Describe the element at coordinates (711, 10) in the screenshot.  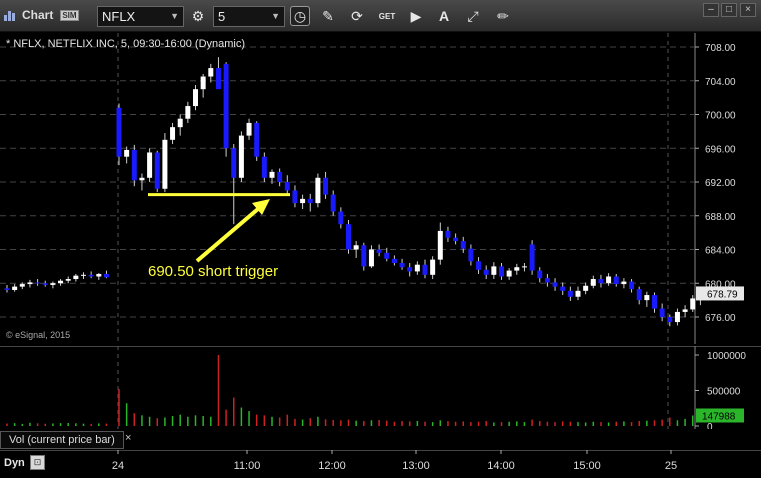
I see `minimize-button: –` at that location.